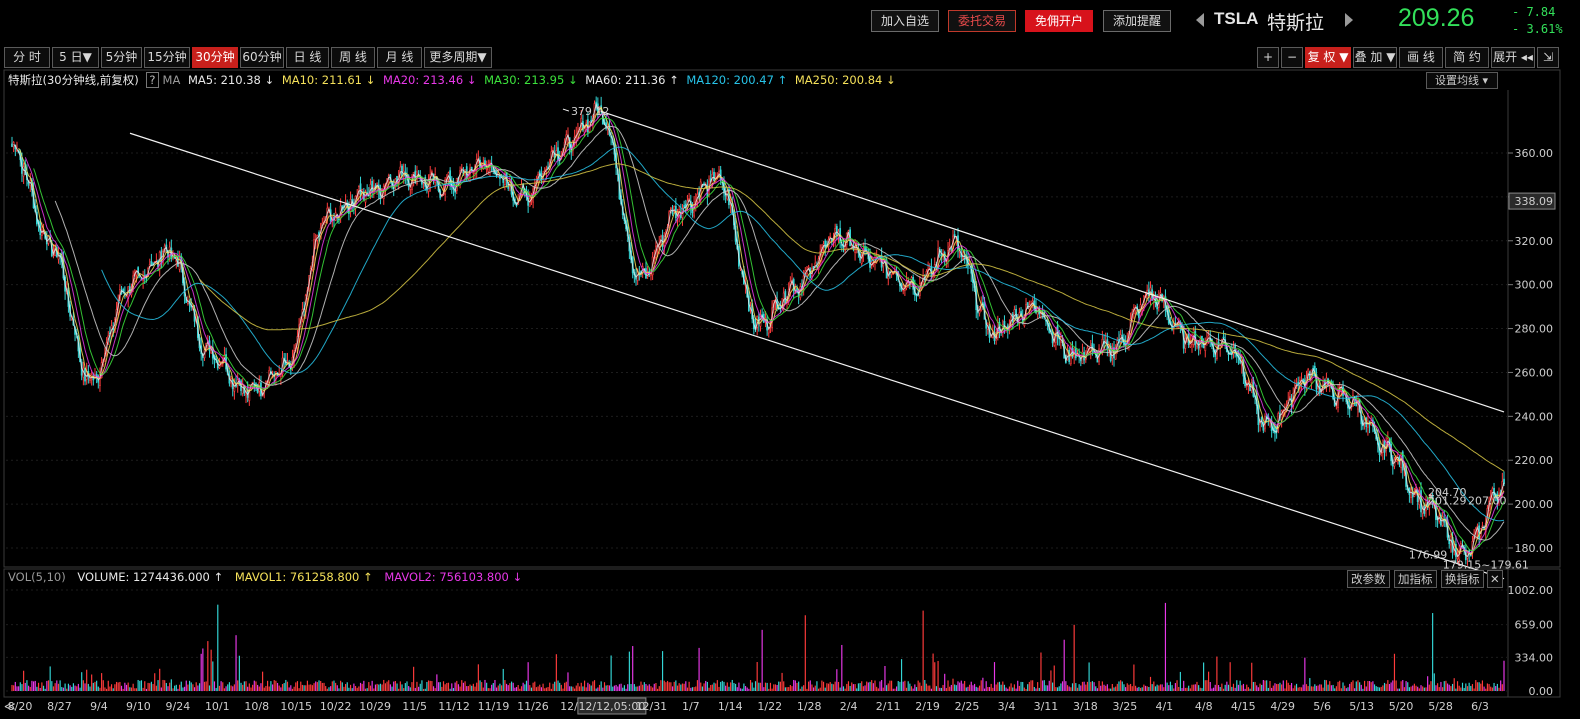 This screenshot has height=719, width=1580. I want to click on next-stock-arrow-icon, so click(1349, 20).